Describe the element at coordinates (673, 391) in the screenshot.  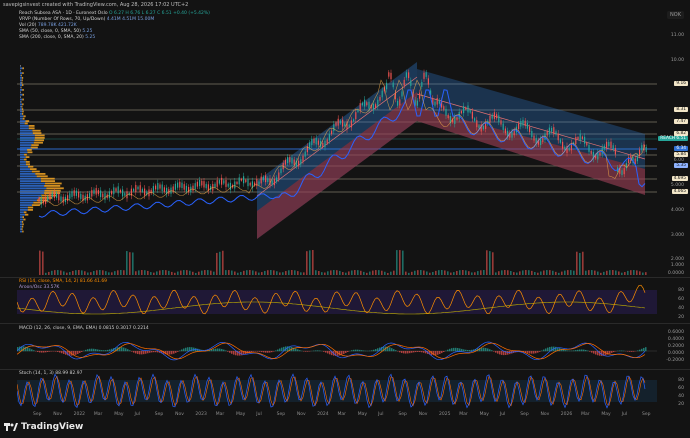
I see `stoch-scale: 80 60 40 20` at that location.